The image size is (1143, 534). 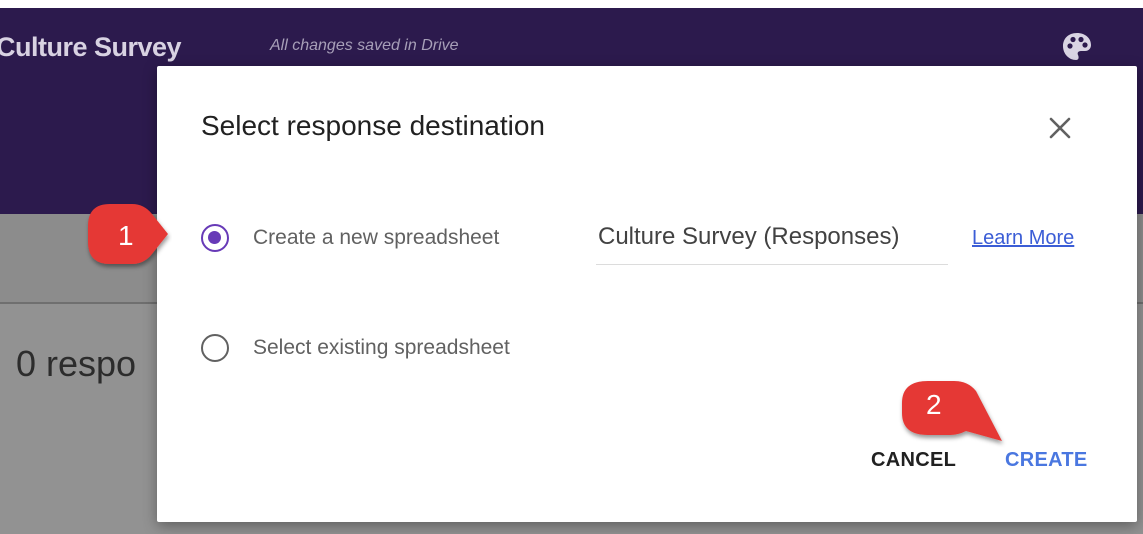 I want to click on option-new-spreadsheet: Create a new spreadsheet, so click(x=381, y=242).